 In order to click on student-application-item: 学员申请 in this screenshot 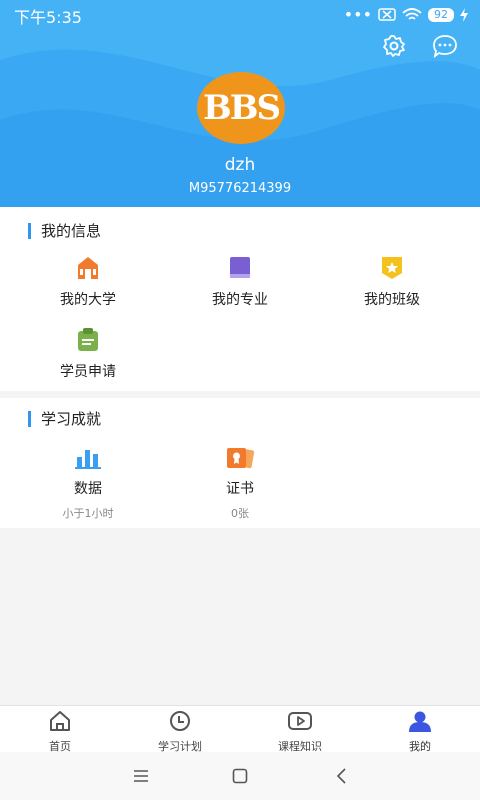, I will do `click(88, 354)`.